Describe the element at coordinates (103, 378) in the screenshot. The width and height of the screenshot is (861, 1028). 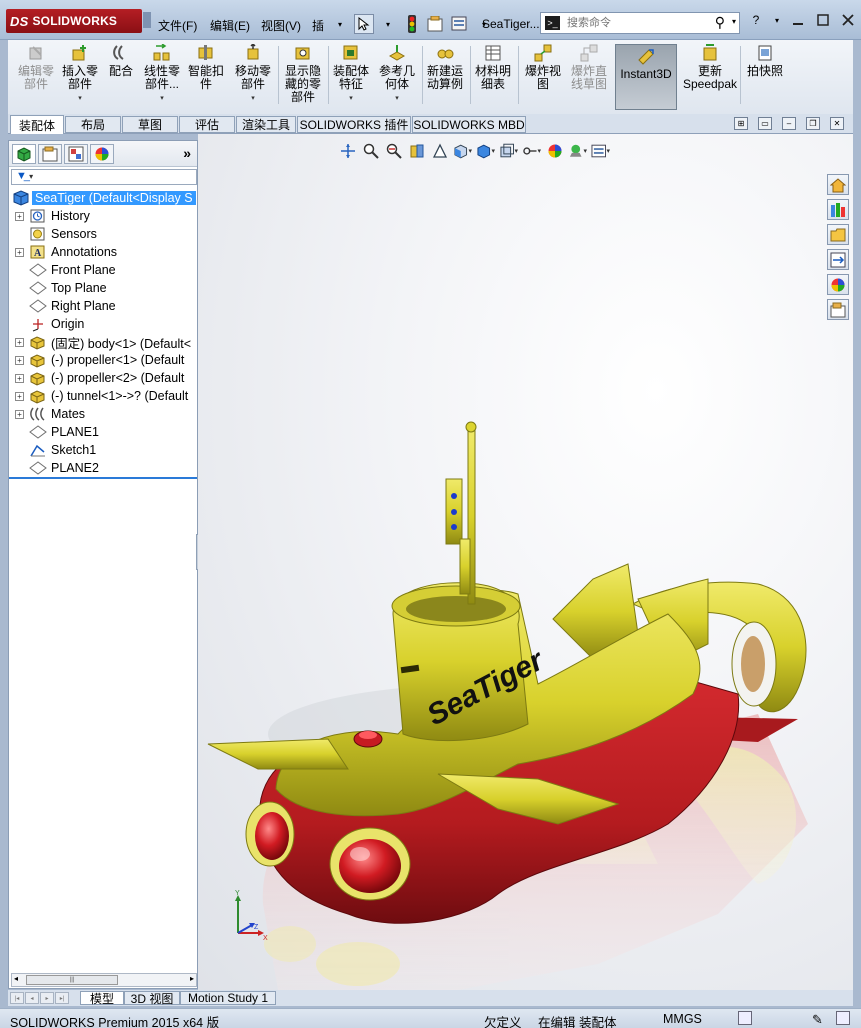
I see `tree-item-propeller-2: + (-) propeller<2> (Default` at that location.